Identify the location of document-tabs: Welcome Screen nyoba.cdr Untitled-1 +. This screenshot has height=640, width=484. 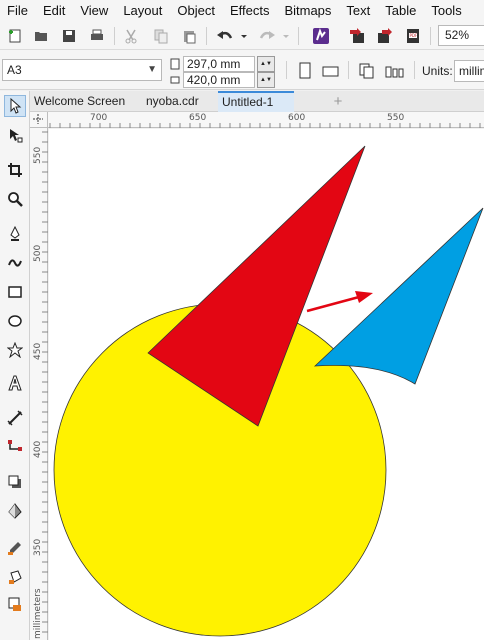
(257, 101).